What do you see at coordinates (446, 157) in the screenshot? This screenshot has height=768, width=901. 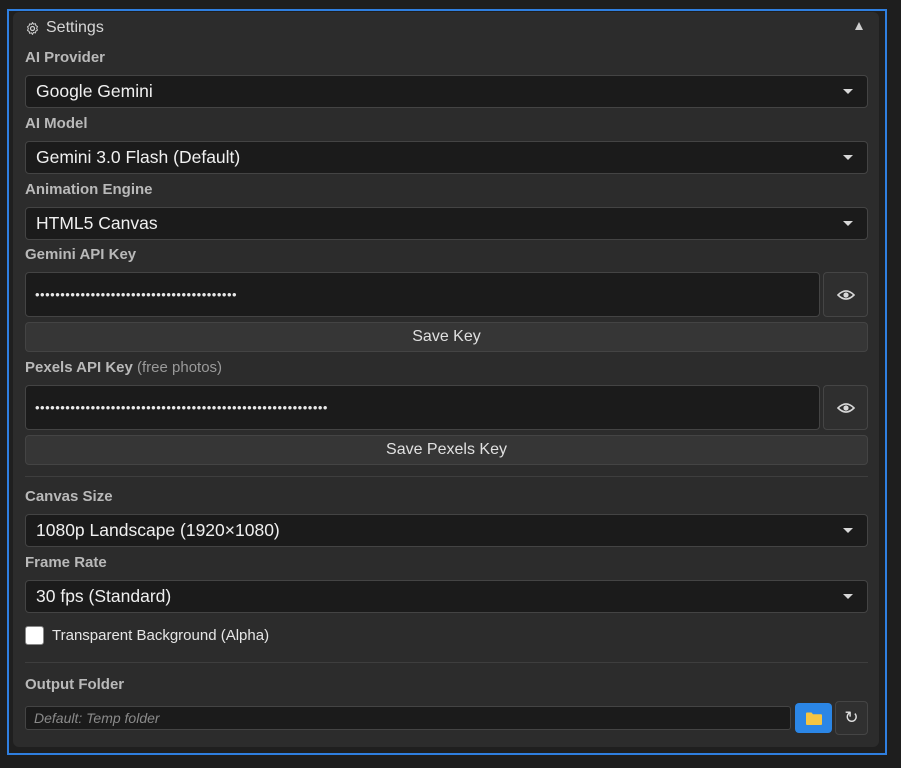 I see `ai-model-select: Gemini 3.0 Flash (Default)` at bounding box center [446, 157].